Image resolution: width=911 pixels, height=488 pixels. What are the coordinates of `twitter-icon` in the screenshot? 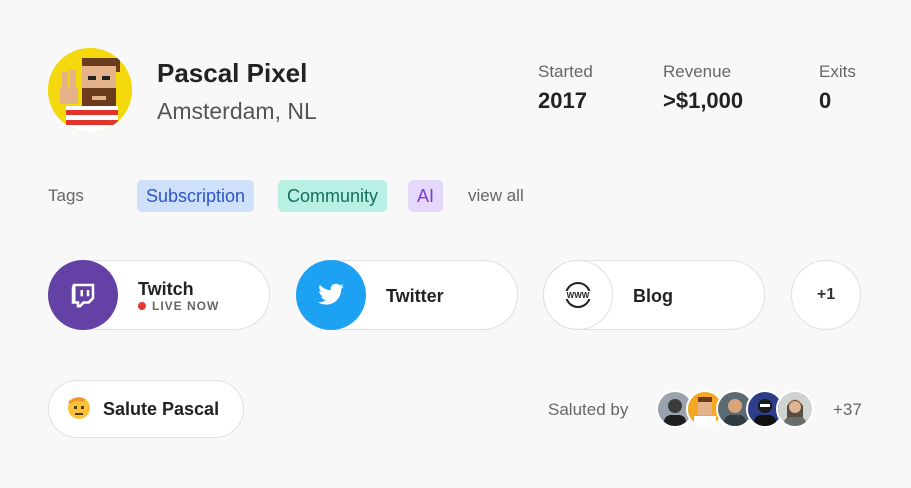 It's located at (331, 295).